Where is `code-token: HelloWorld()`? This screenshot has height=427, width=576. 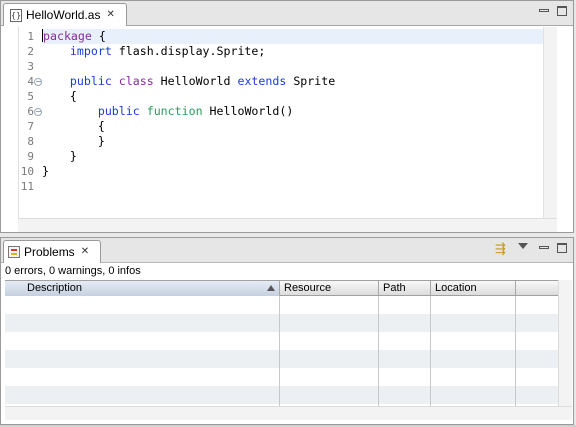 code-token: HelloWorld() is located at coordinates (248, 111).